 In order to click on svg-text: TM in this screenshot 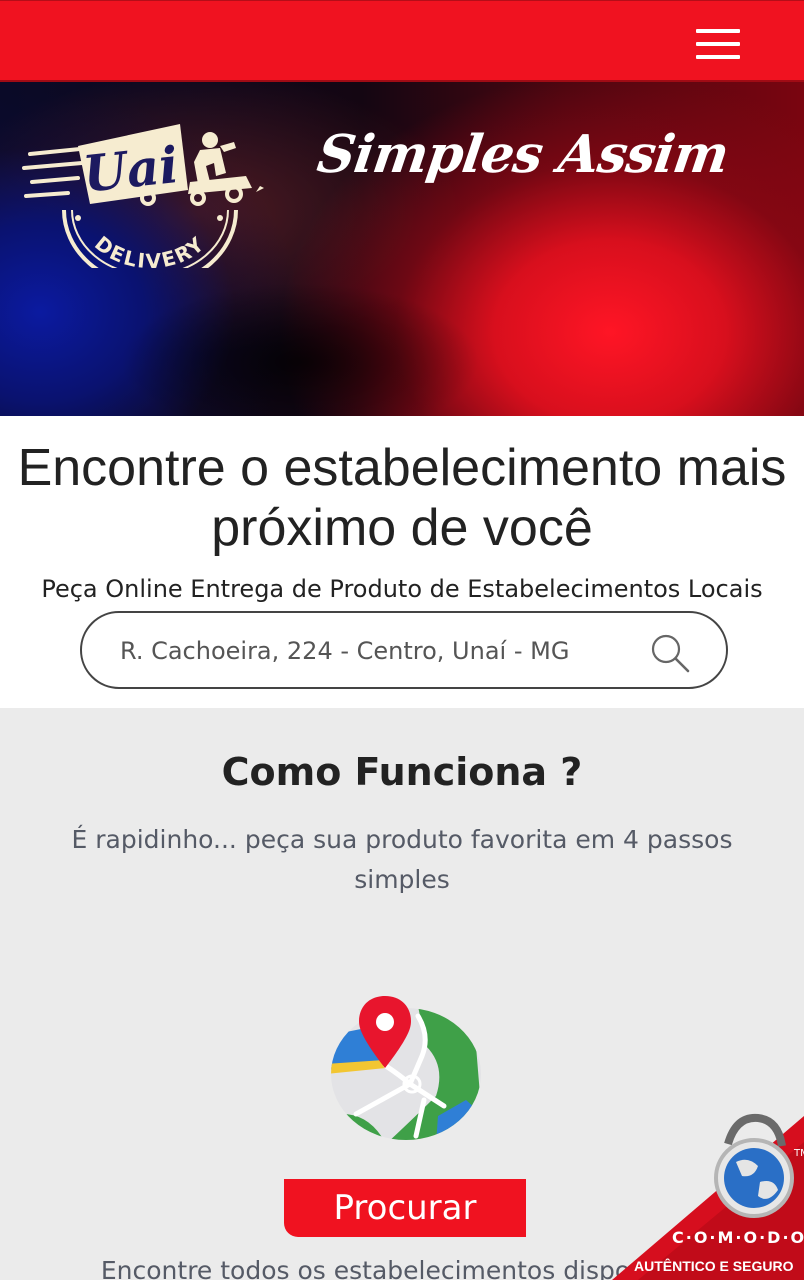, I will do `click(798, 1153)`.